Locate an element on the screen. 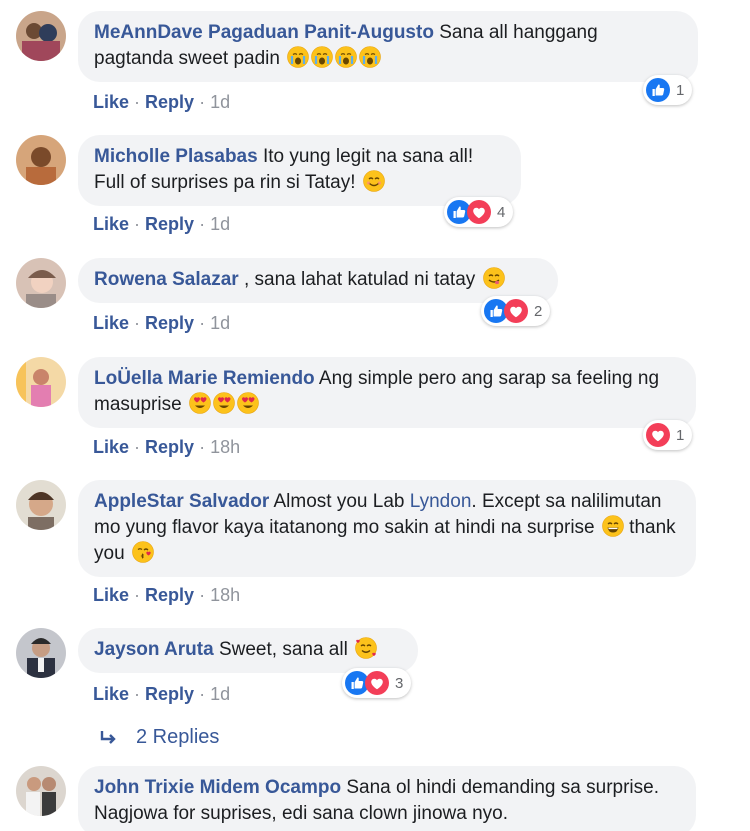 The image size is (750, 831). reaction-count: 4 is located at coordinates (501, 212).